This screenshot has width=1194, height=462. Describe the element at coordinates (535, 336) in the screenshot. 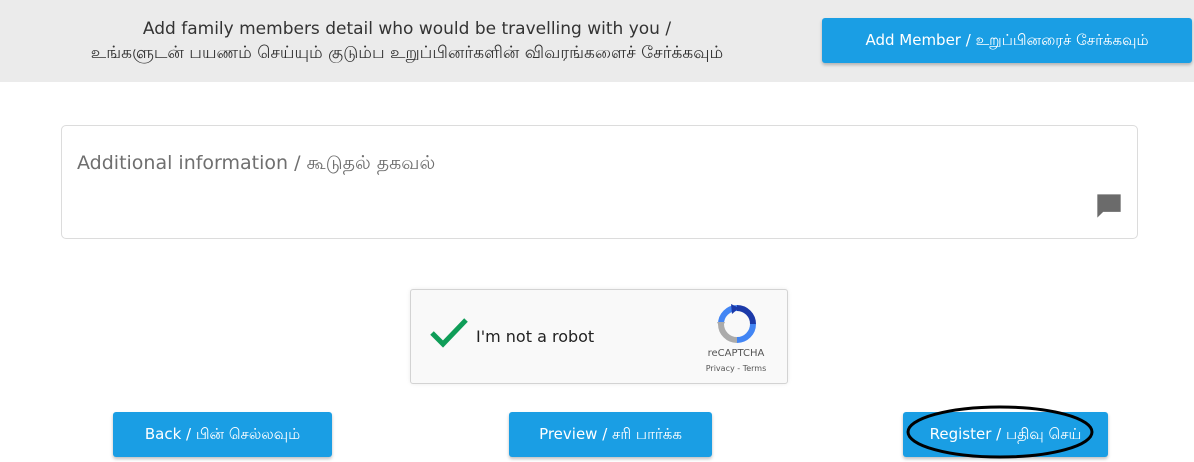

I see `captcha-label: I'm not a robot` at that location.